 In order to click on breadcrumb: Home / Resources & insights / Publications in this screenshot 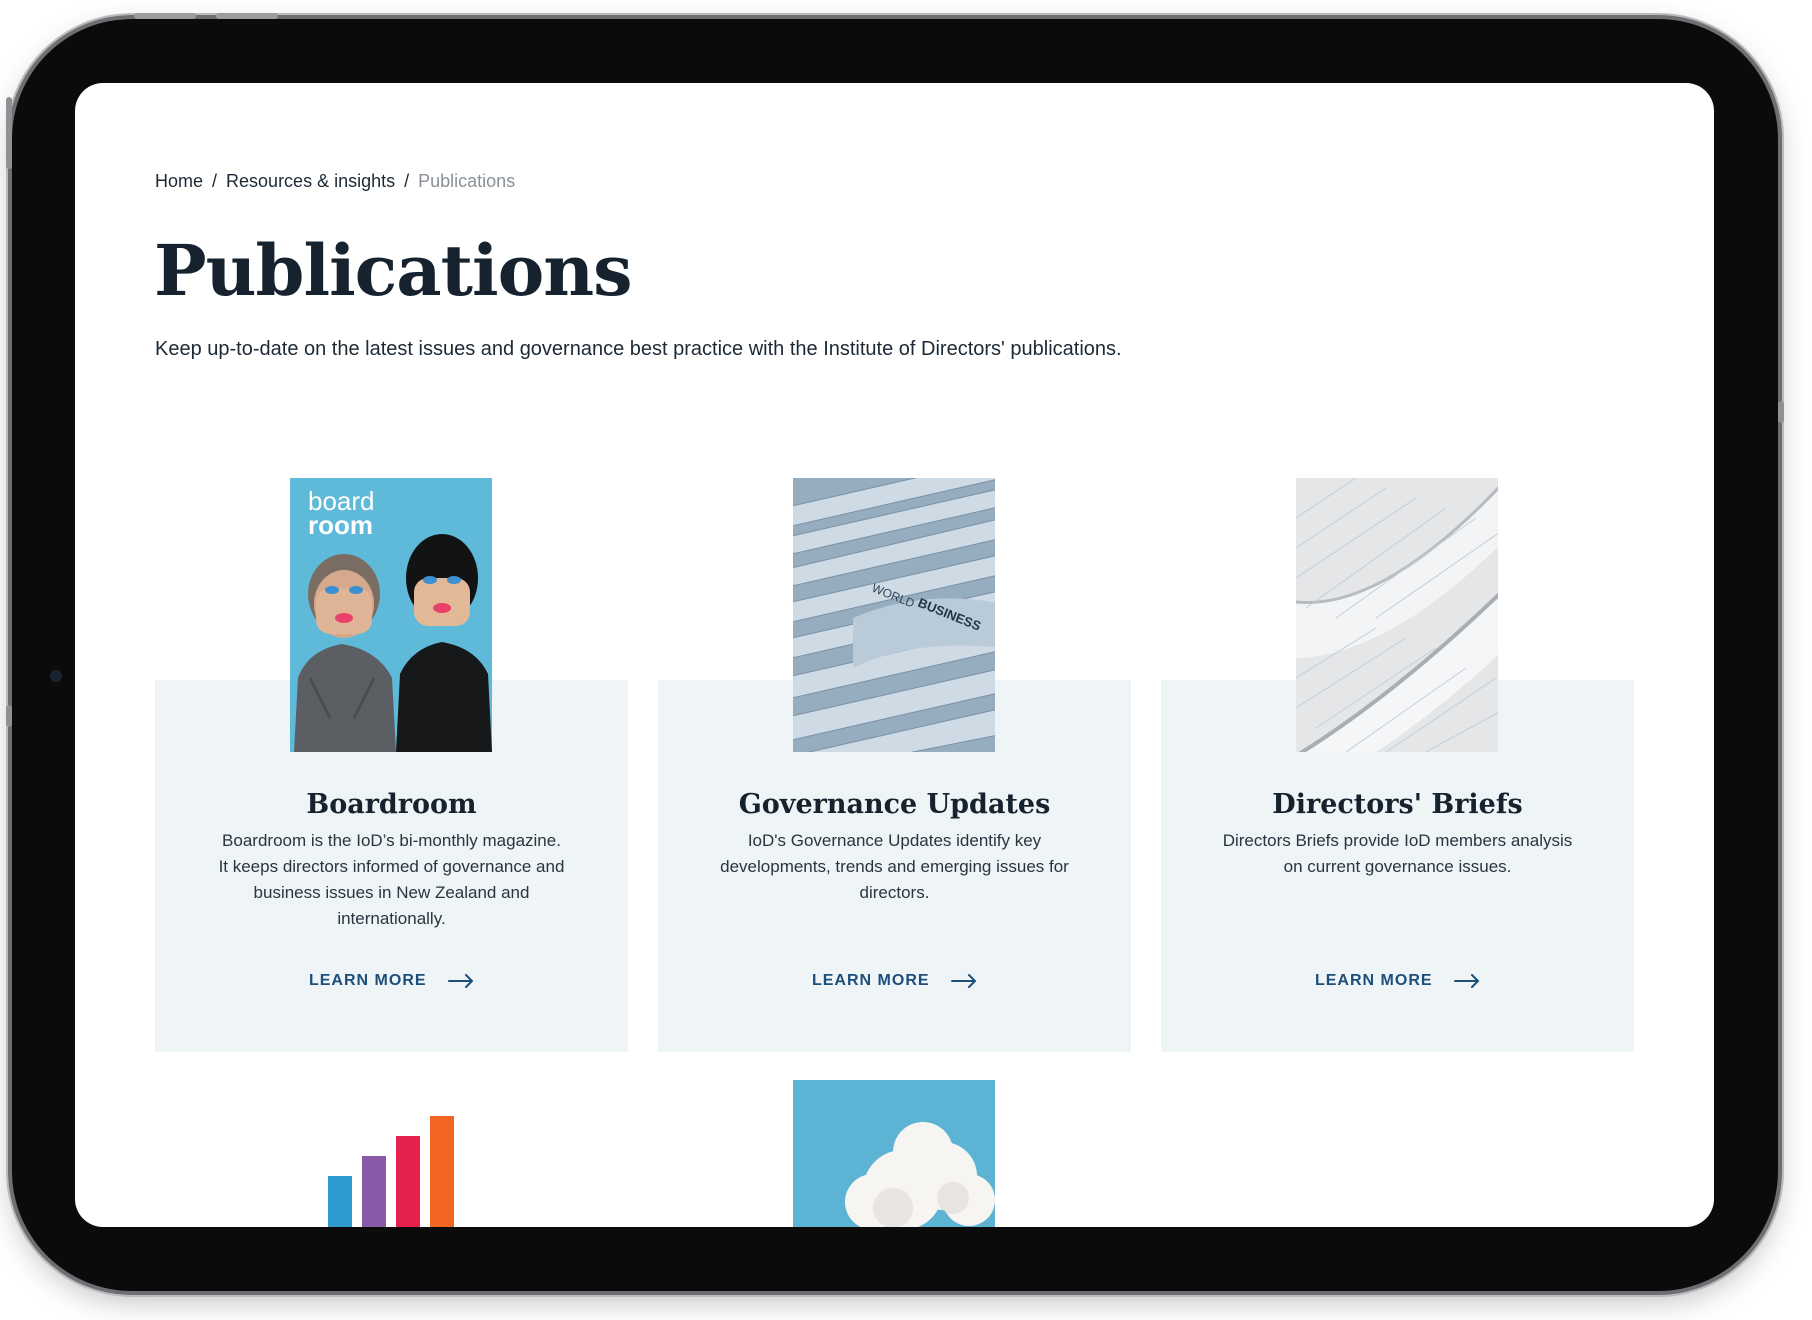, I will do `click(335, 181)`.